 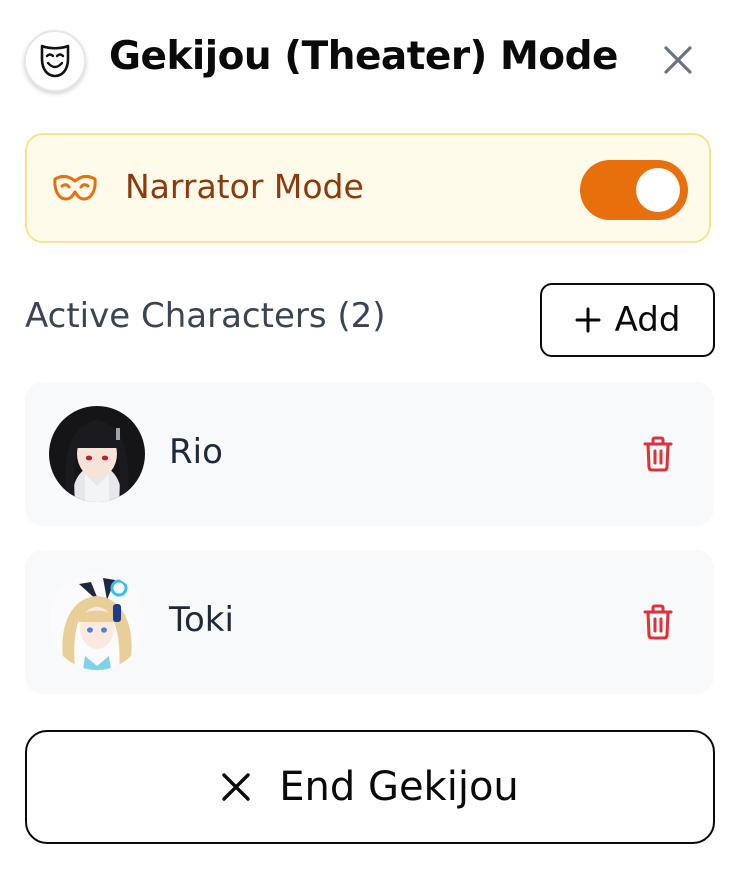 I want to click on dialog-header: Gekijou (Theater) Mode, so click(x=371, y=61).